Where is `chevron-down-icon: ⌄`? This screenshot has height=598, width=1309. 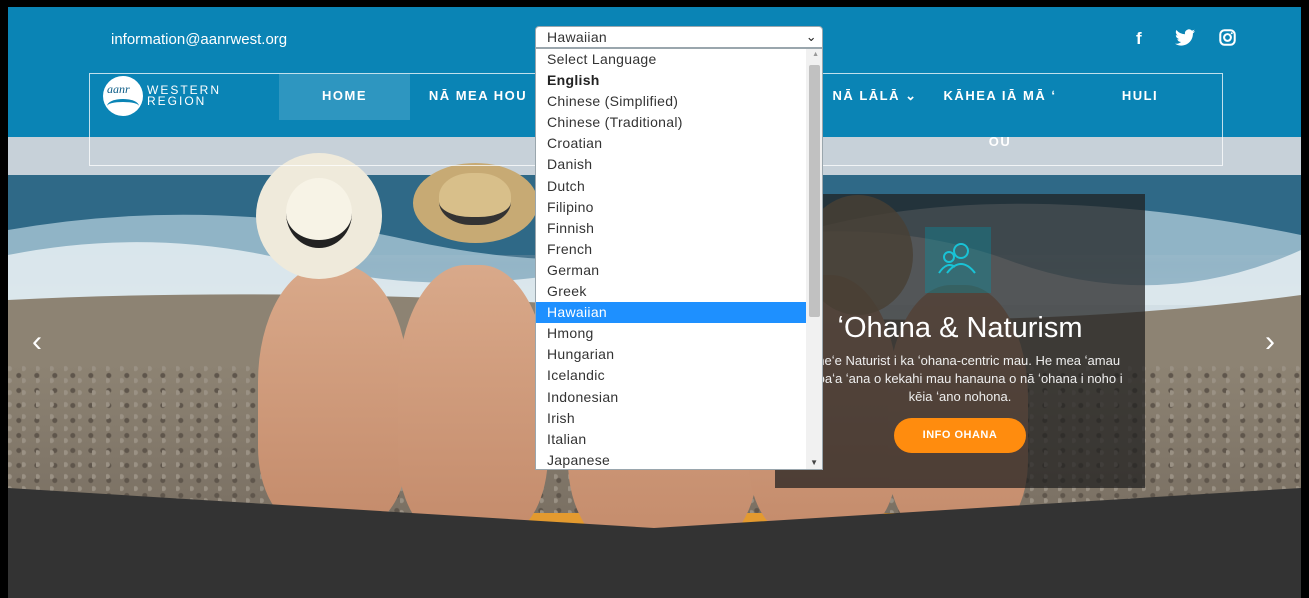 chevron-down-icon: ⌄ is located at coordinates (811, 36).